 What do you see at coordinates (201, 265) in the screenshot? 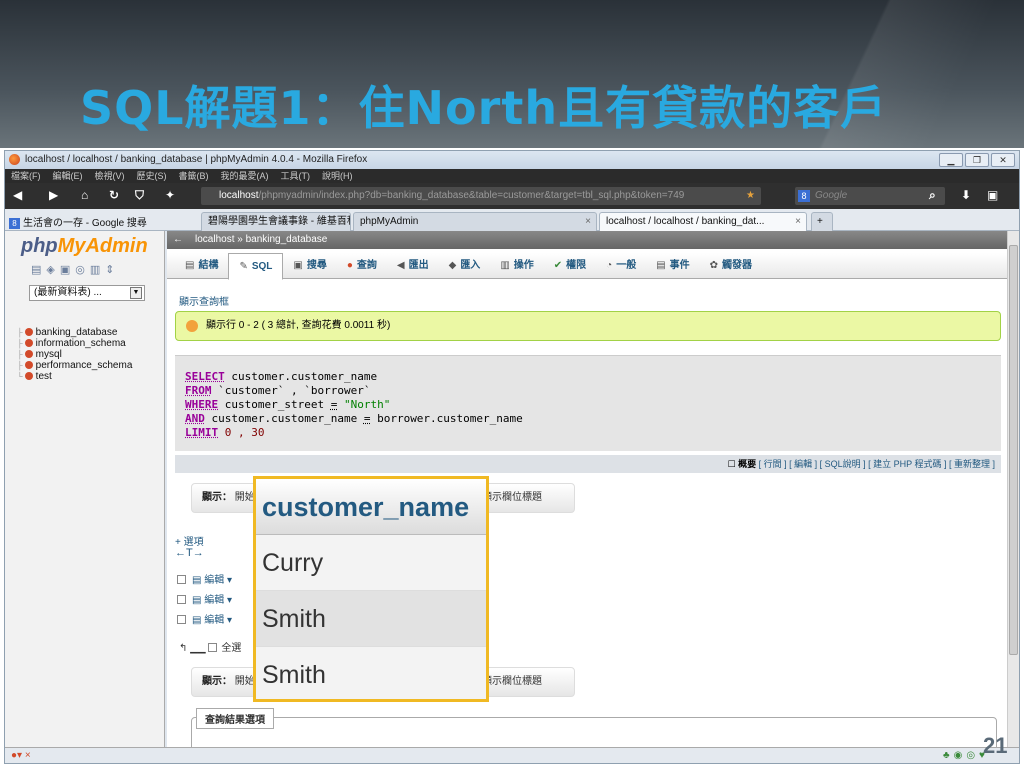
I see `tab-structure: ▤ 結構` at bounding box center [201, 265].